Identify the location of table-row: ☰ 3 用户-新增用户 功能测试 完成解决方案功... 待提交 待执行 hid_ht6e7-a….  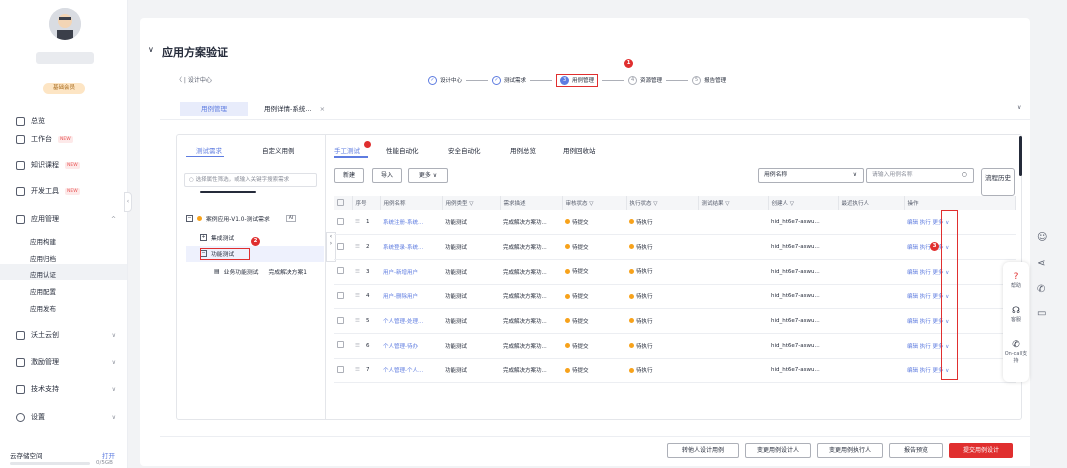
(675, 272).